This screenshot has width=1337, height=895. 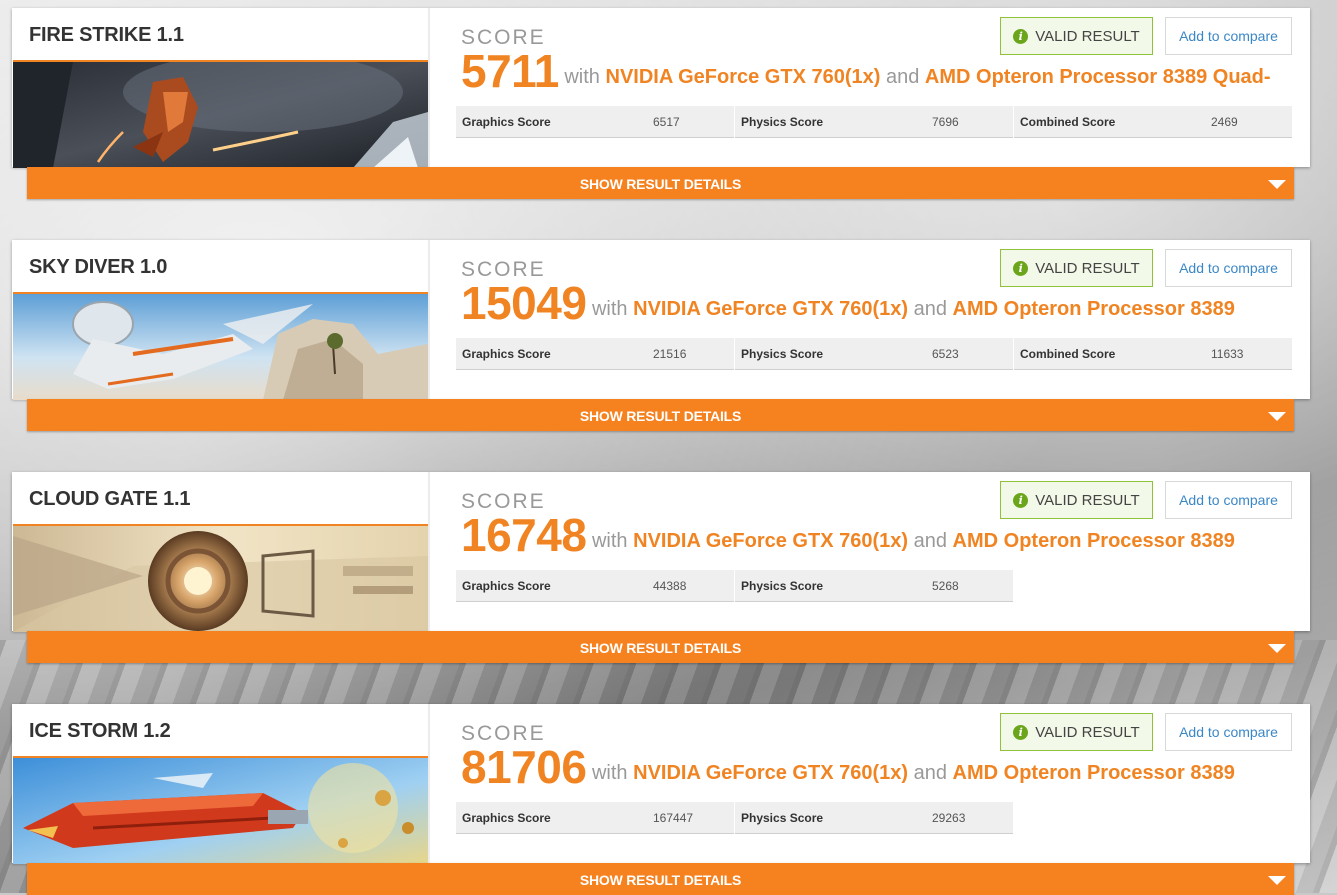 I want to click on benchmark-header: SKY DIVER 1.0, so click(x=220, y=320).